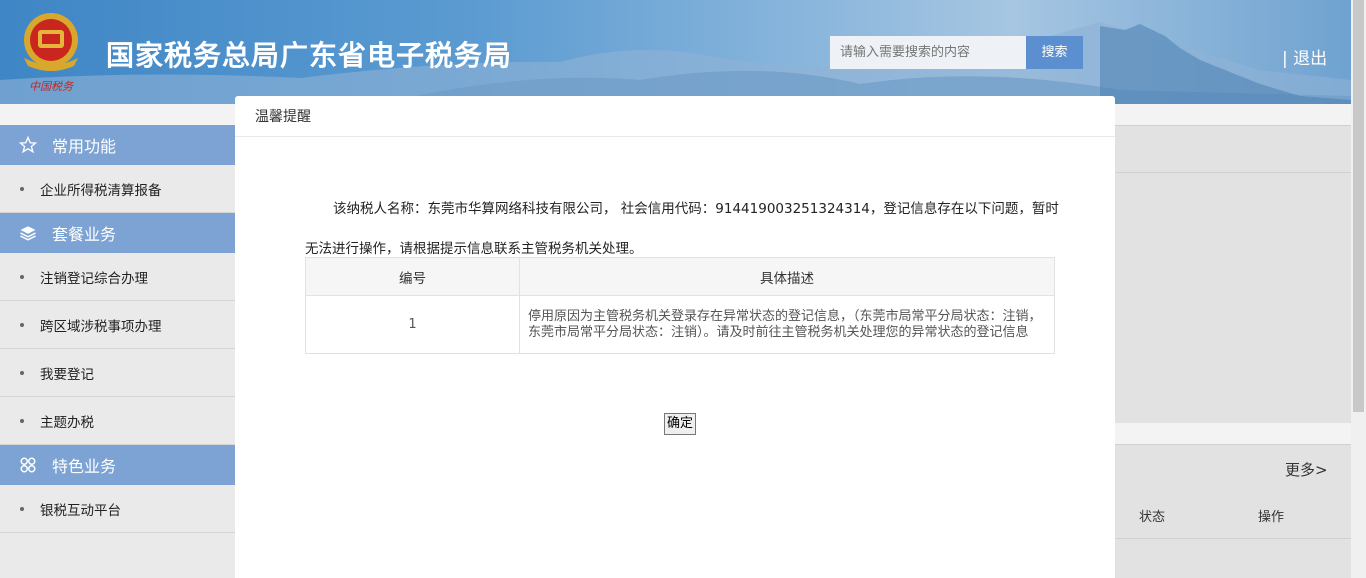  I want to click on sidebar-section-label: 特色业务, so click(84, 466).